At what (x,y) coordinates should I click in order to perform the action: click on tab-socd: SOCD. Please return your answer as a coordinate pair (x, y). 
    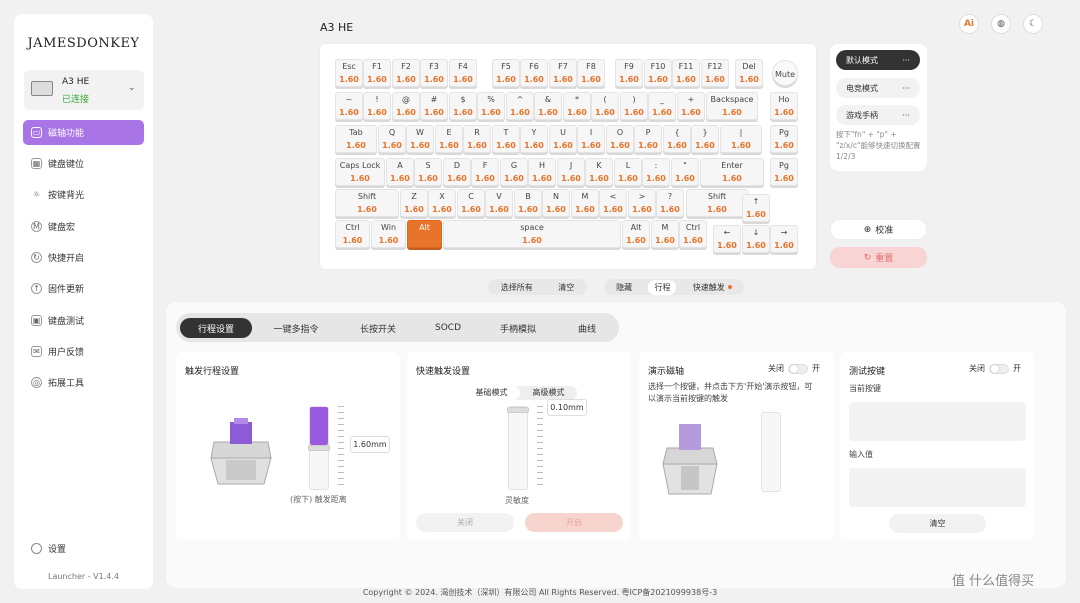
    Looking at the image, I should click on (448, 328).